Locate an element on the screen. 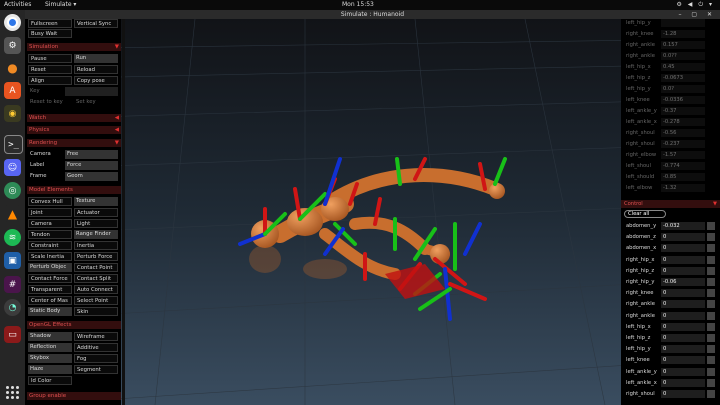 This screenshot has width=720, height=405. run-button: Run is located at coordinates (96, 58).